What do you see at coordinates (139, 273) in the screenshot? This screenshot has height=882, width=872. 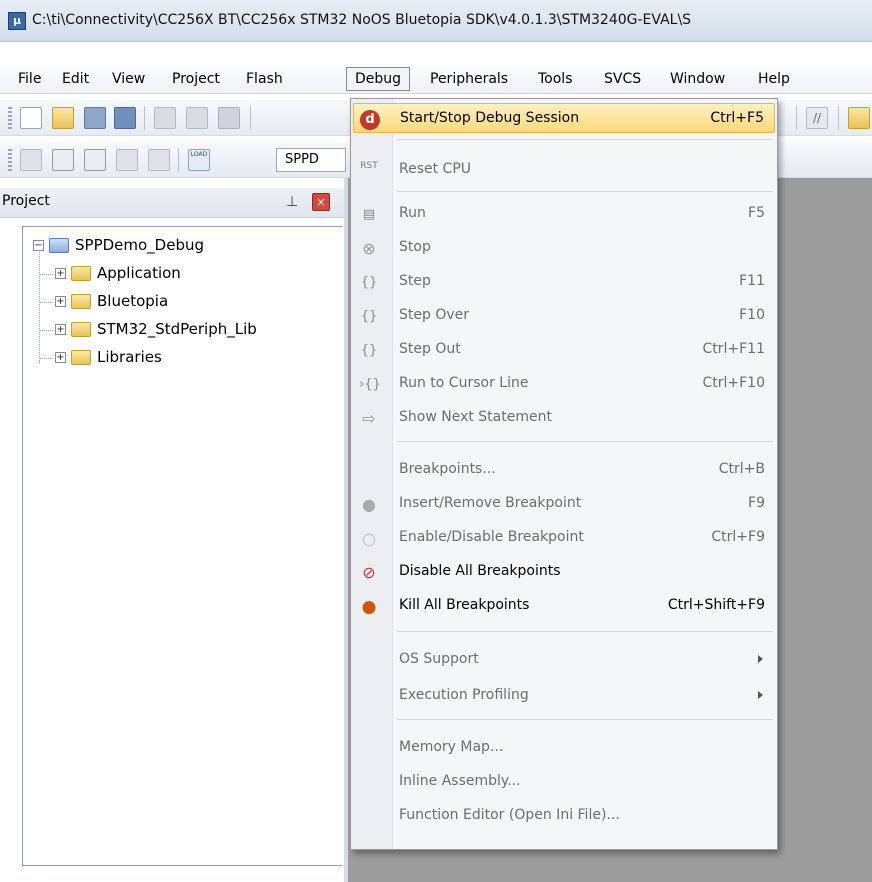 I see `tree-item-label: Application` at bounding box center [139, 273].